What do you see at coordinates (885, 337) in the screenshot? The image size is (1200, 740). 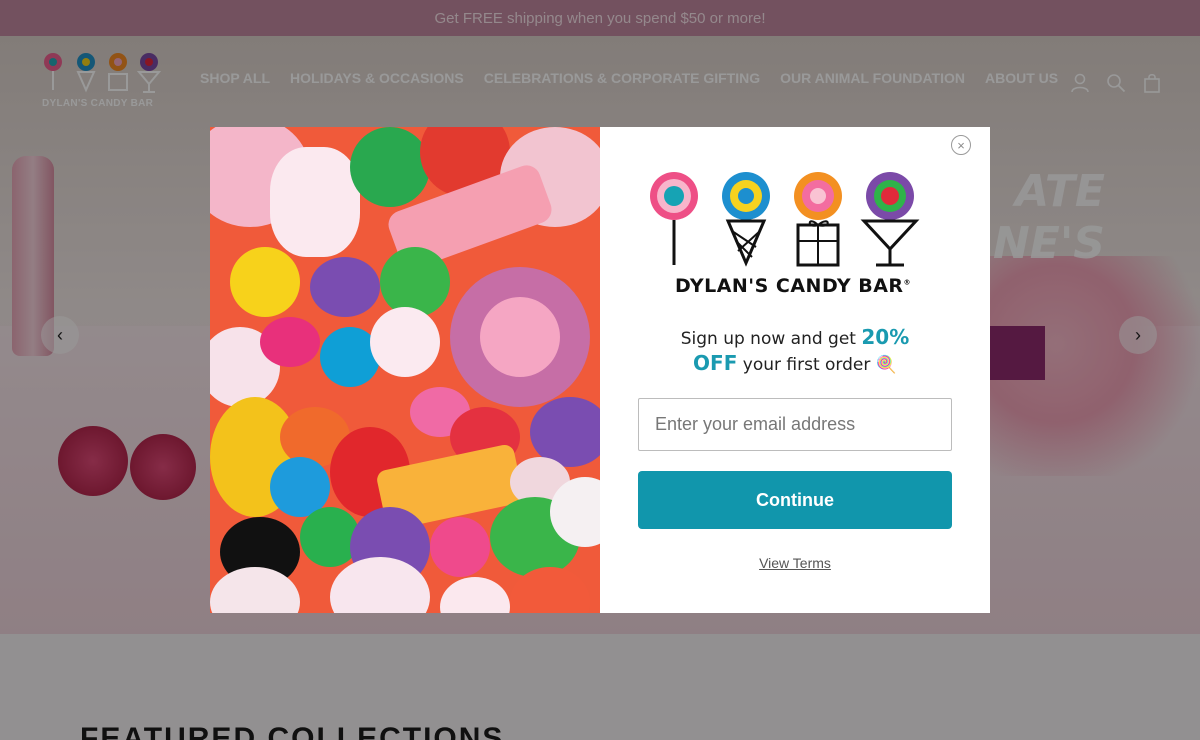 I see `offer-percent: 20%` at bounding box center [885, 337].